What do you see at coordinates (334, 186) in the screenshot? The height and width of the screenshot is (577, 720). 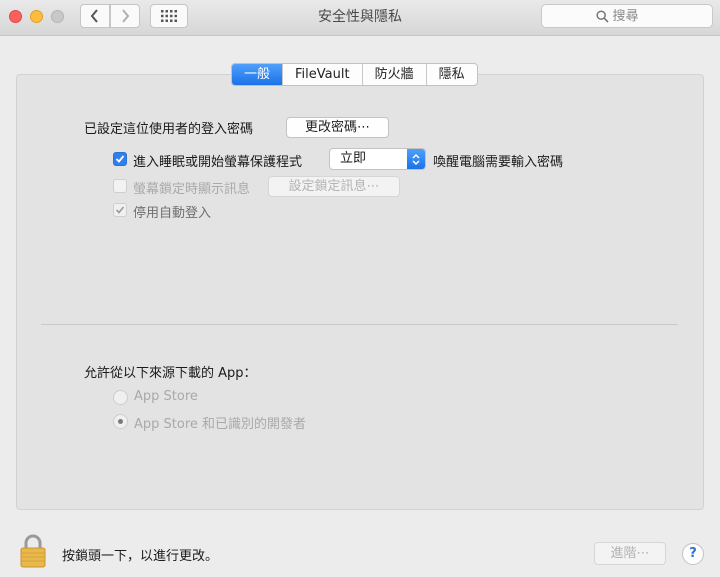 I see `set-lock-message-button: 設定鎖定訊息⋯` at bounding box center [334, 186].